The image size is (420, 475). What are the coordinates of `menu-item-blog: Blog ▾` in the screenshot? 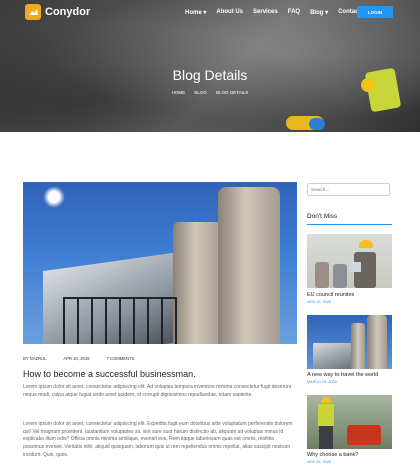 It's located at (319, 12).